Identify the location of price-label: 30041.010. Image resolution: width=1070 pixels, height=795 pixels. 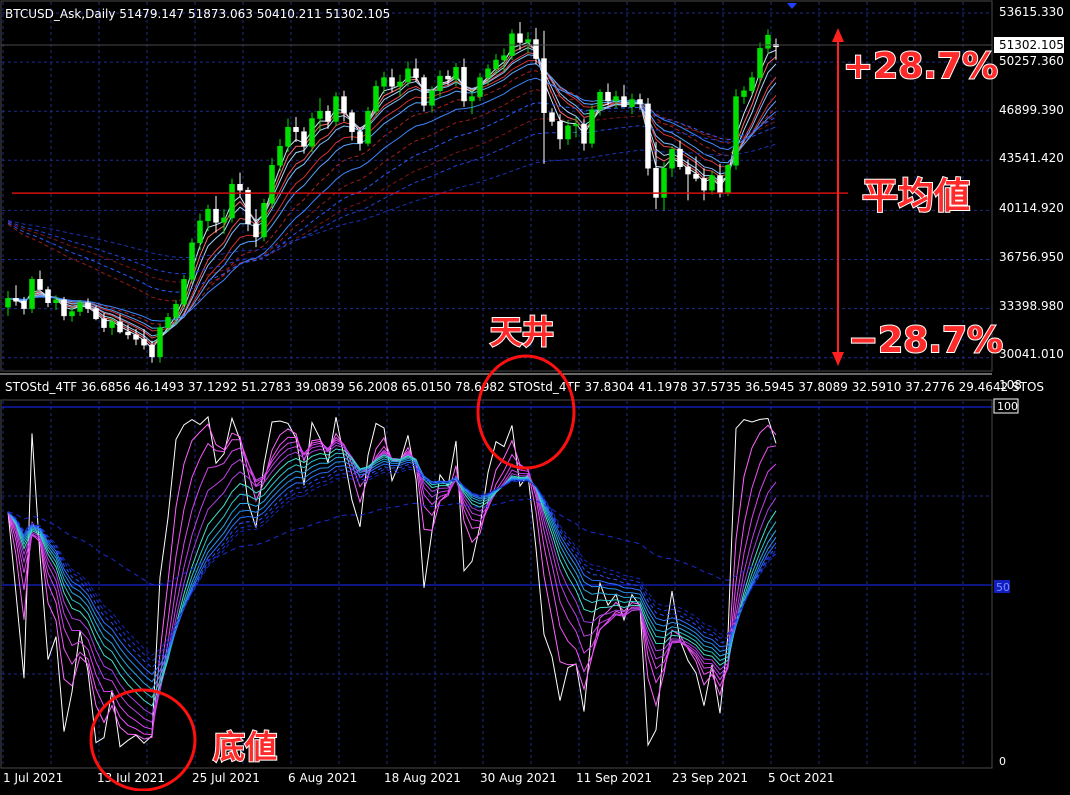
(1031, 354).